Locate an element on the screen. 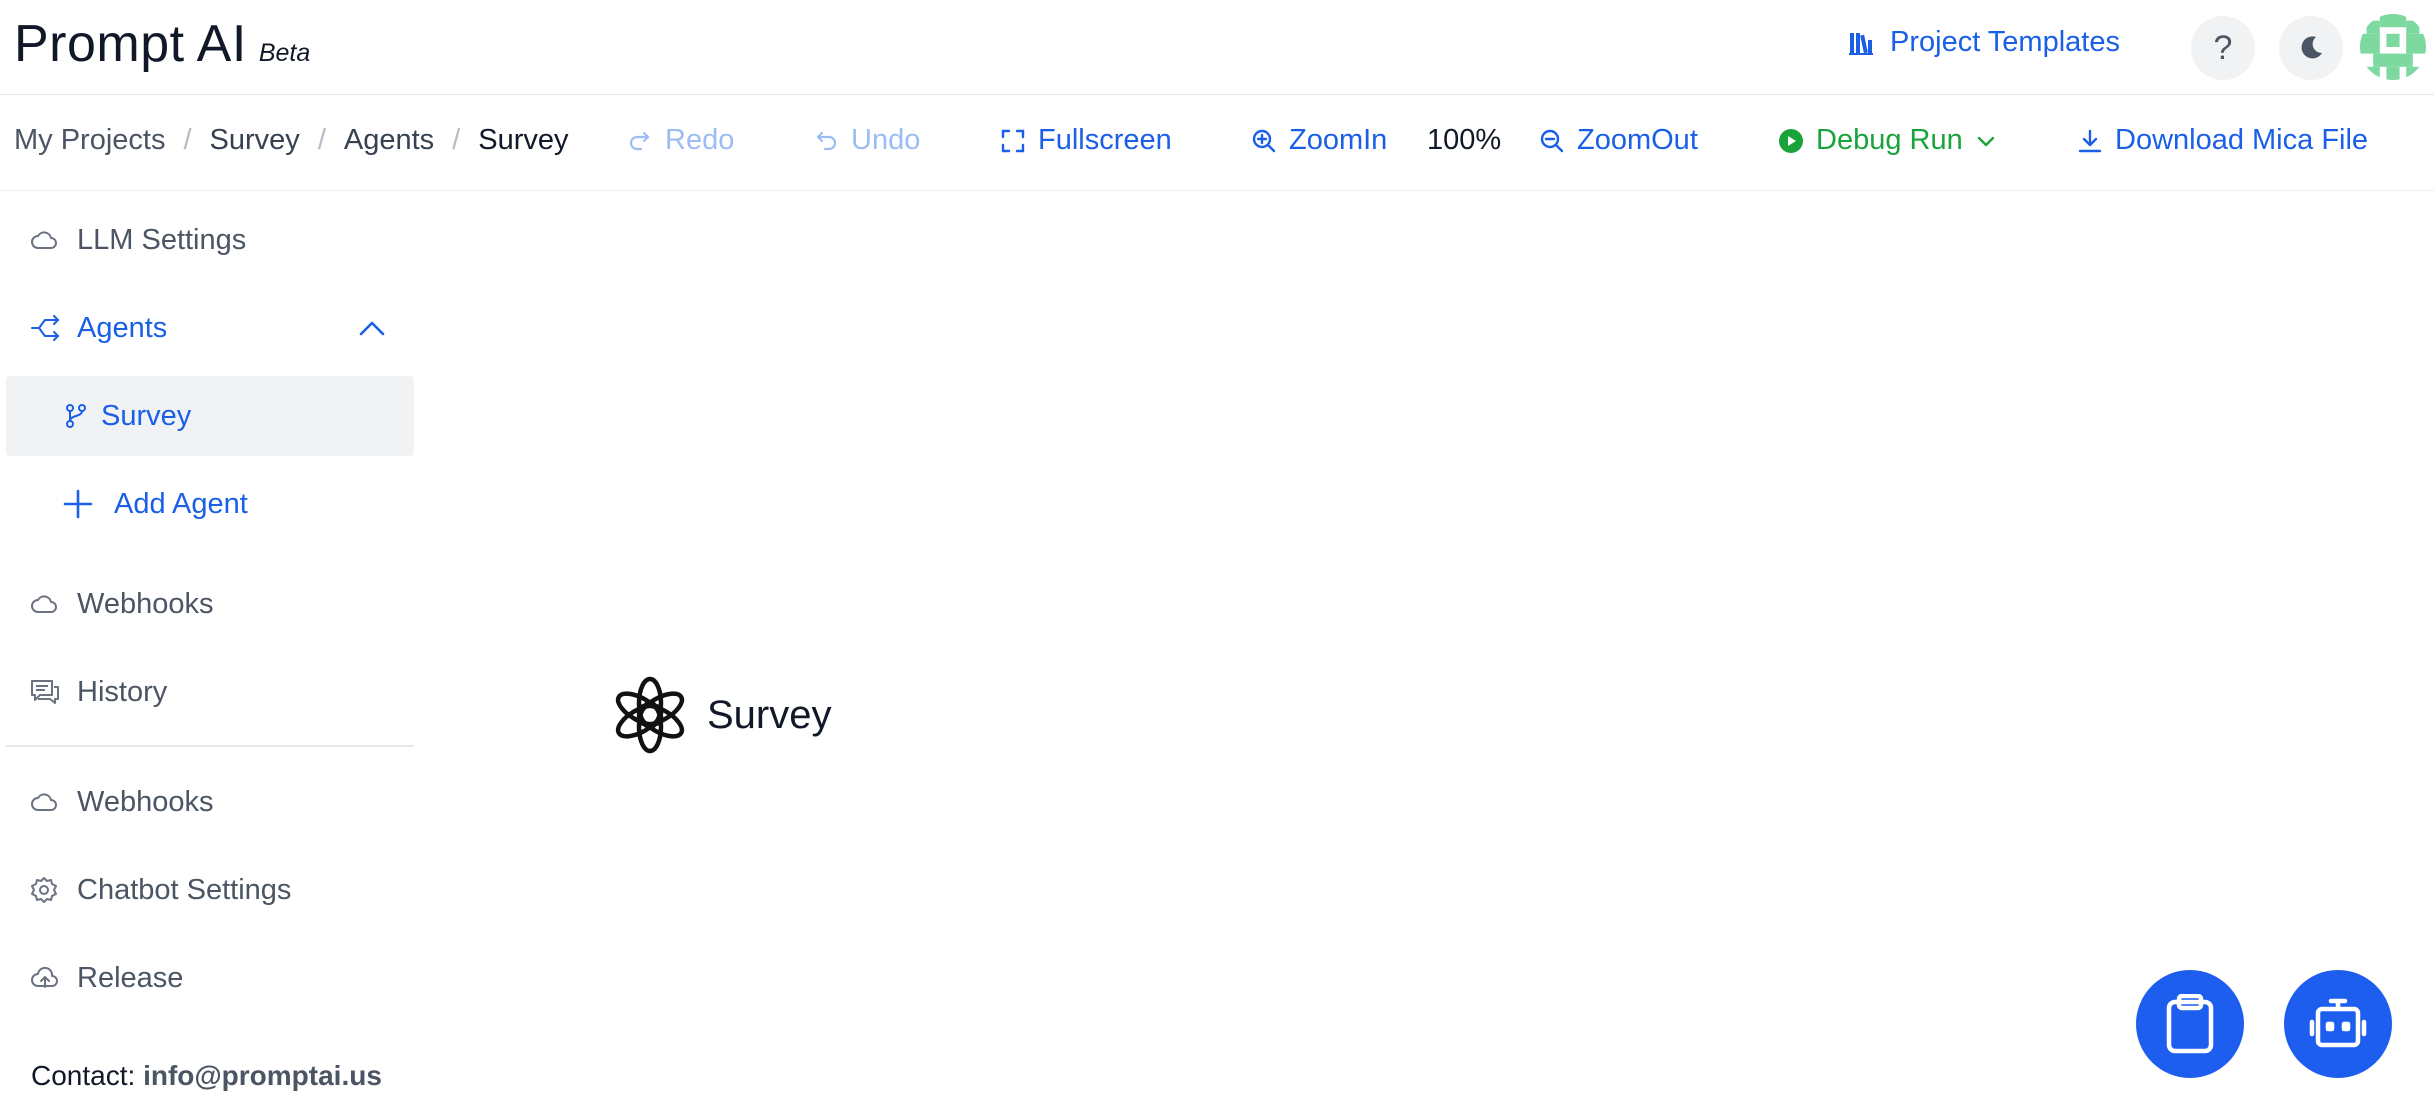 This screenshot has height=1118, width=2434. zoom-out-label: ZoomOut is located at coordinates (1637, 140).